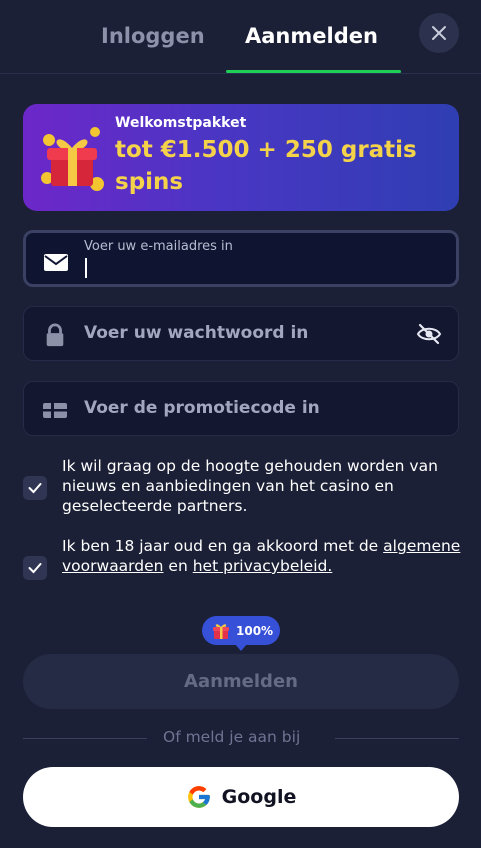  What do you see at coordinates (255, 630) in the screenshot?
I see `bonus-badge-text: 100%` at bounding box center [255, 630].